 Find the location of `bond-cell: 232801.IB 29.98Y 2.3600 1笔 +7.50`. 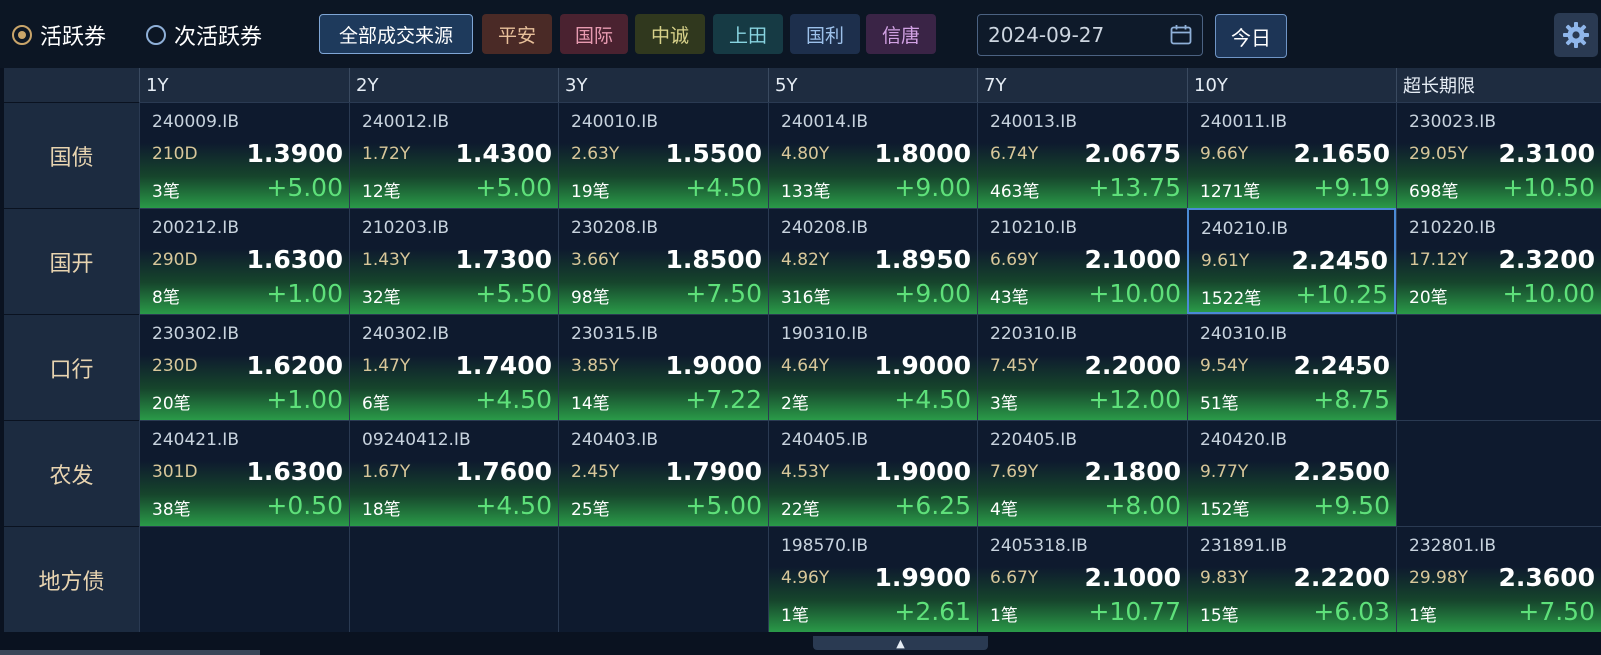

bond-cell: 232801.IB 29.98Y 2.3600 1笔 +7.50 is located at coordinates (1498, 579).